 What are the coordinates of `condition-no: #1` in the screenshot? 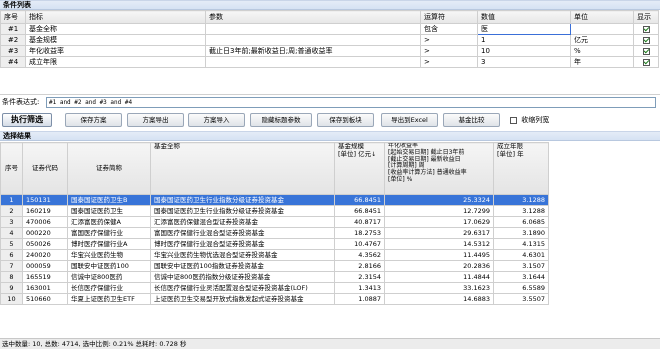 It's located at (13, 29).